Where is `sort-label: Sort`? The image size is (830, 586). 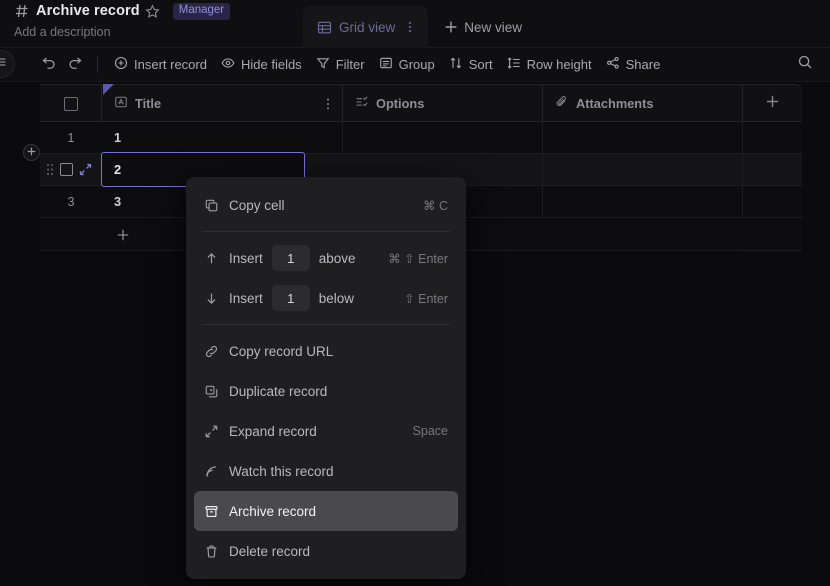
sort-label: Sort is located at coordinates (480, 64).